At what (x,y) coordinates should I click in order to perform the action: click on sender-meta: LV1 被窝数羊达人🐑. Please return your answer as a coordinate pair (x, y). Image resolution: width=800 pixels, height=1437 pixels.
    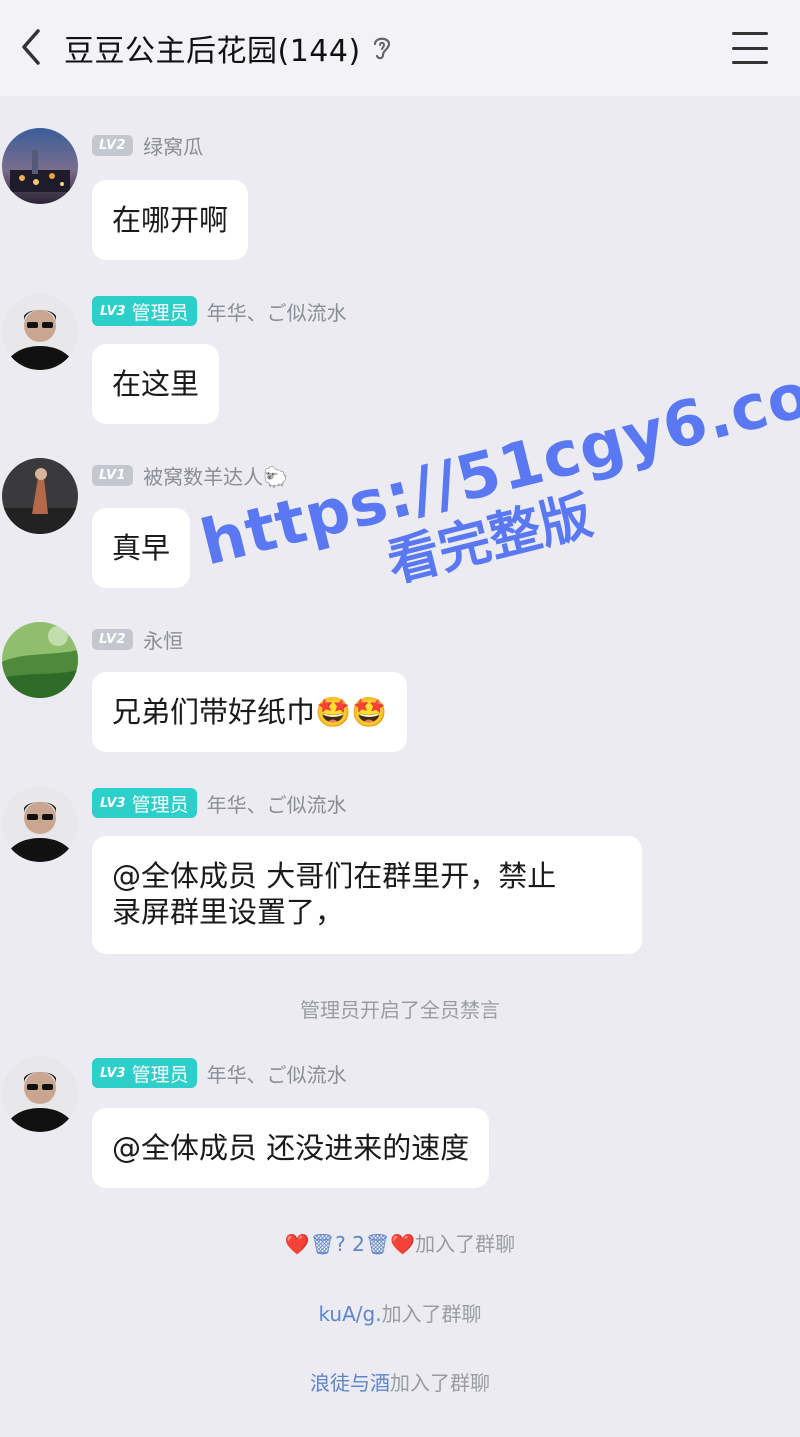
    Looking at the image, I should click on (190, 475).